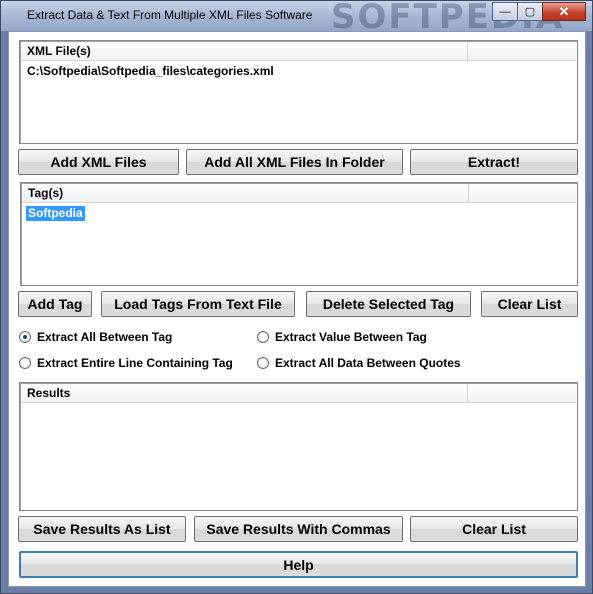 The image size is (593, 594). Describe the element at coordinates (294, 162) in the screenshot. I see `add-all-xml-files-button: Add All XML Files In Folder` at that location.